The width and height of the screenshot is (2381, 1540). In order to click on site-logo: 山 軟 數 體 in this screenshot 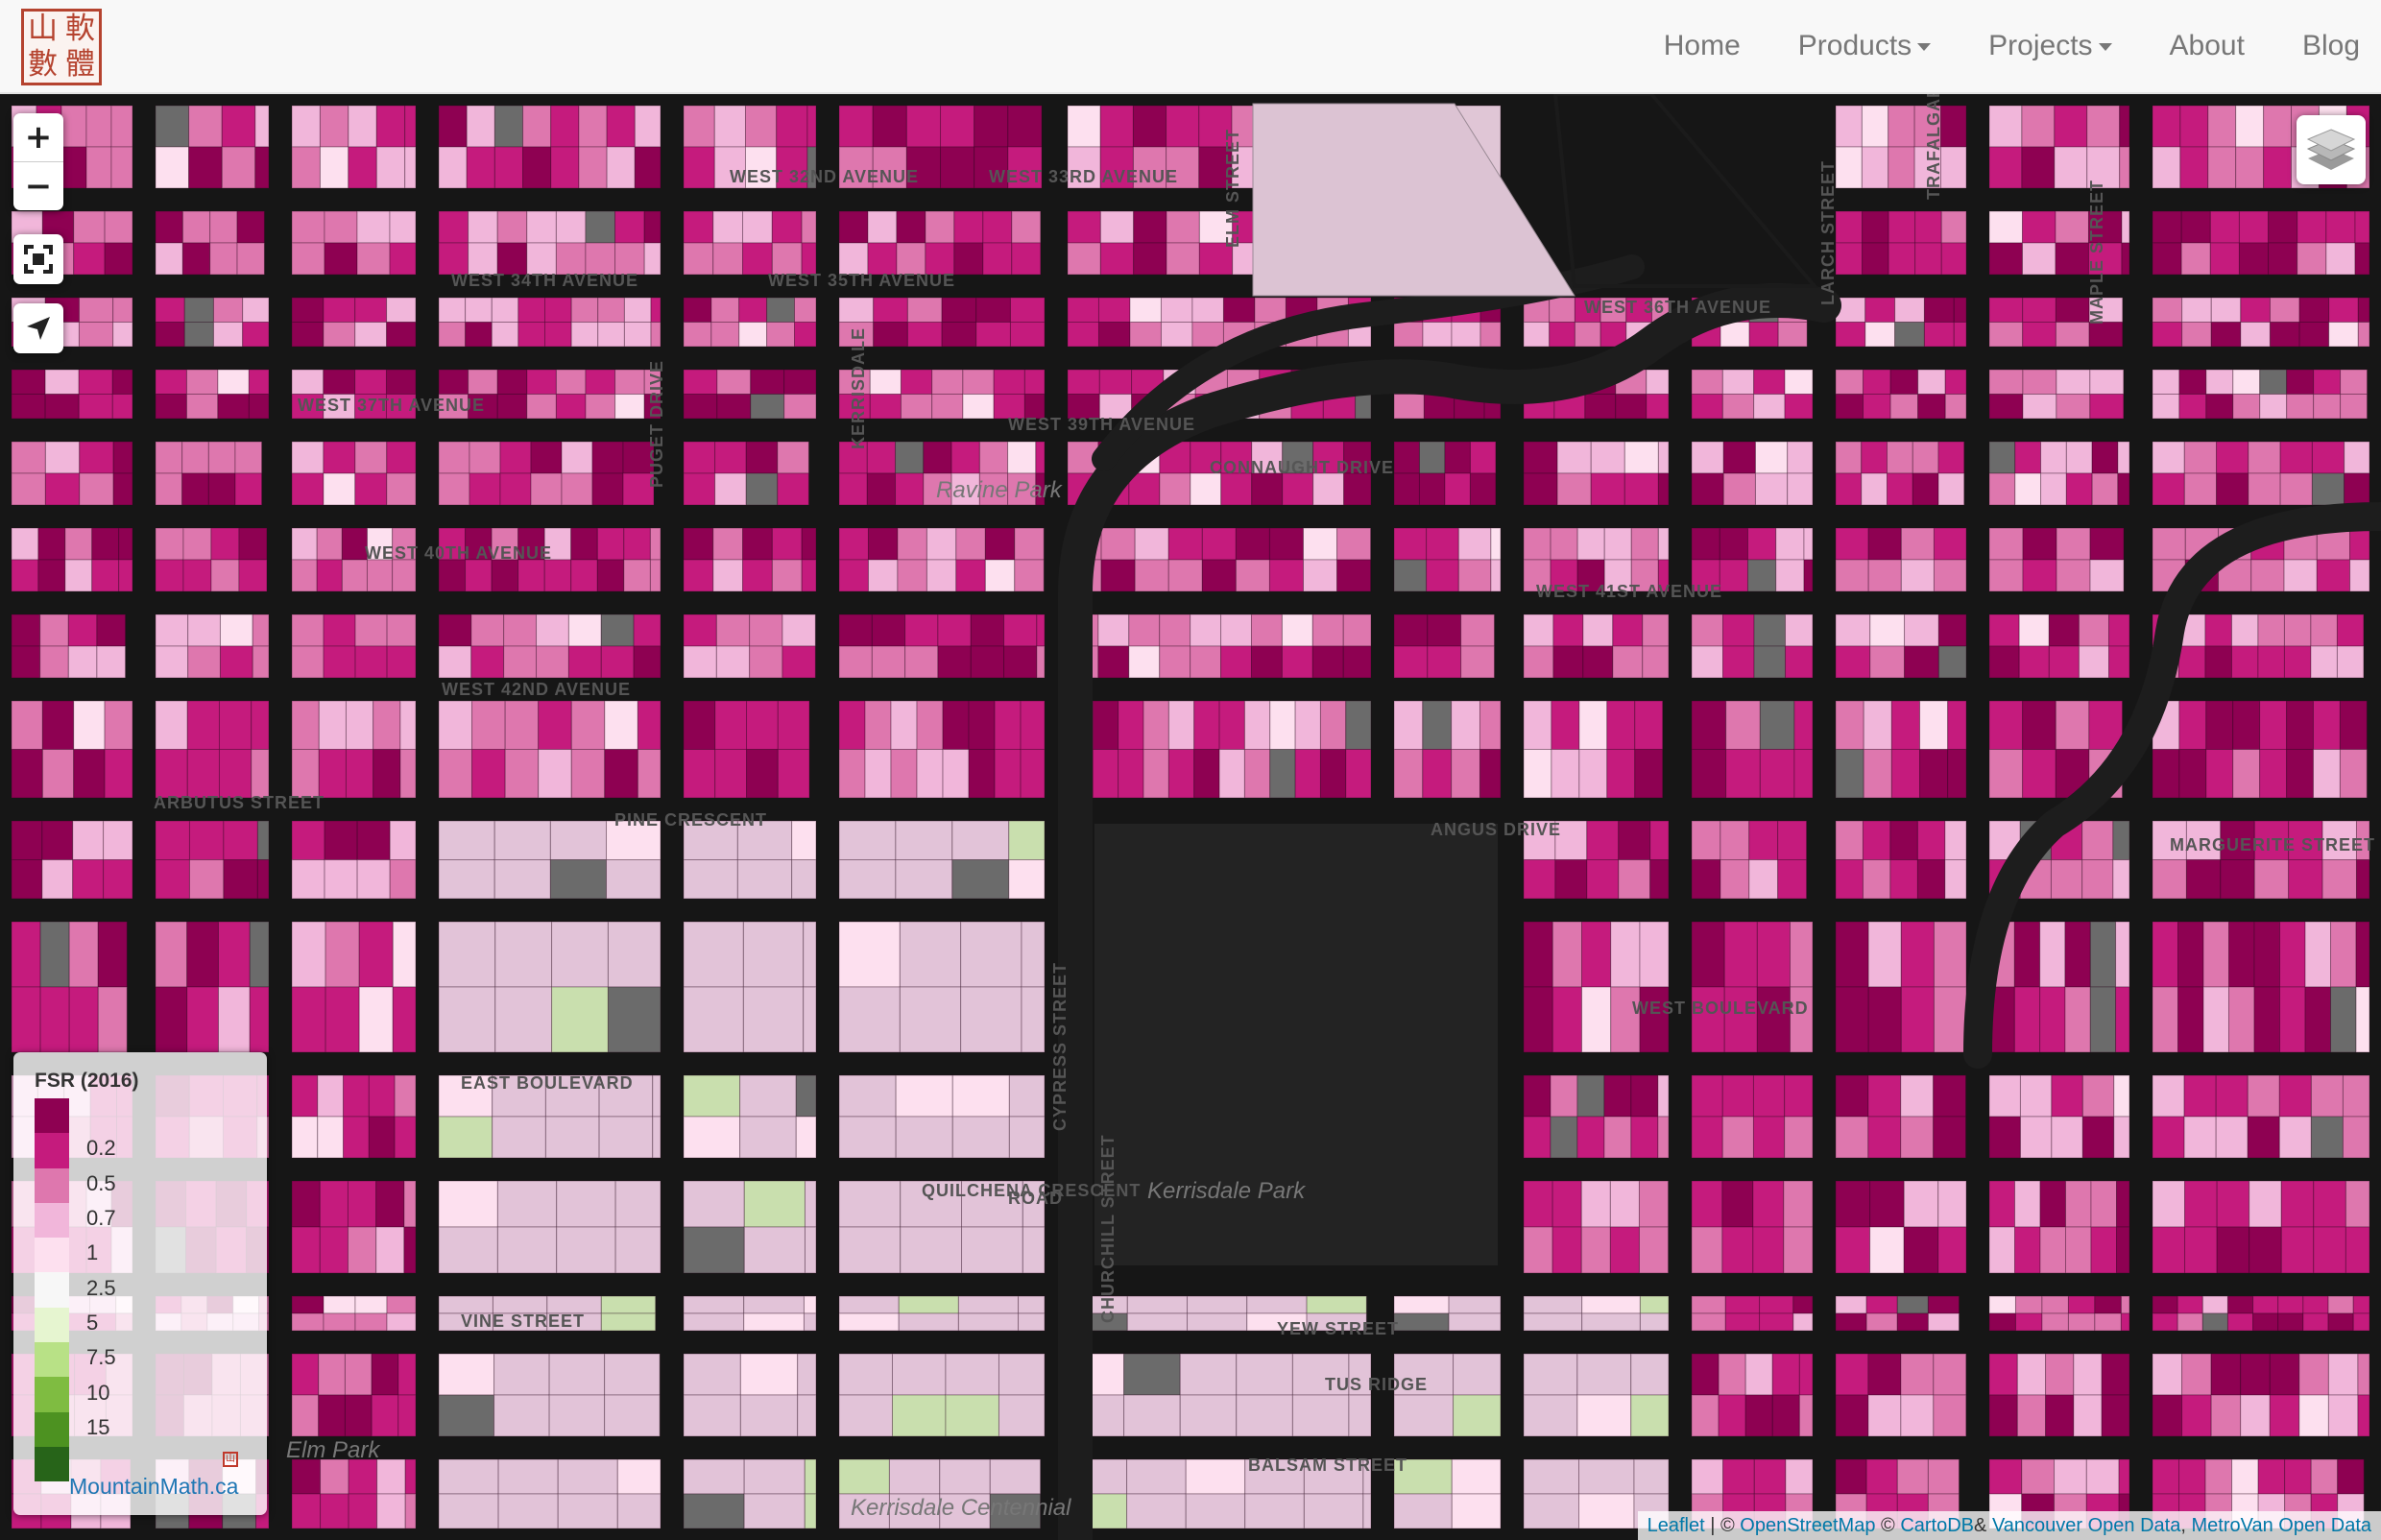, I will do `click(61, 47)`.